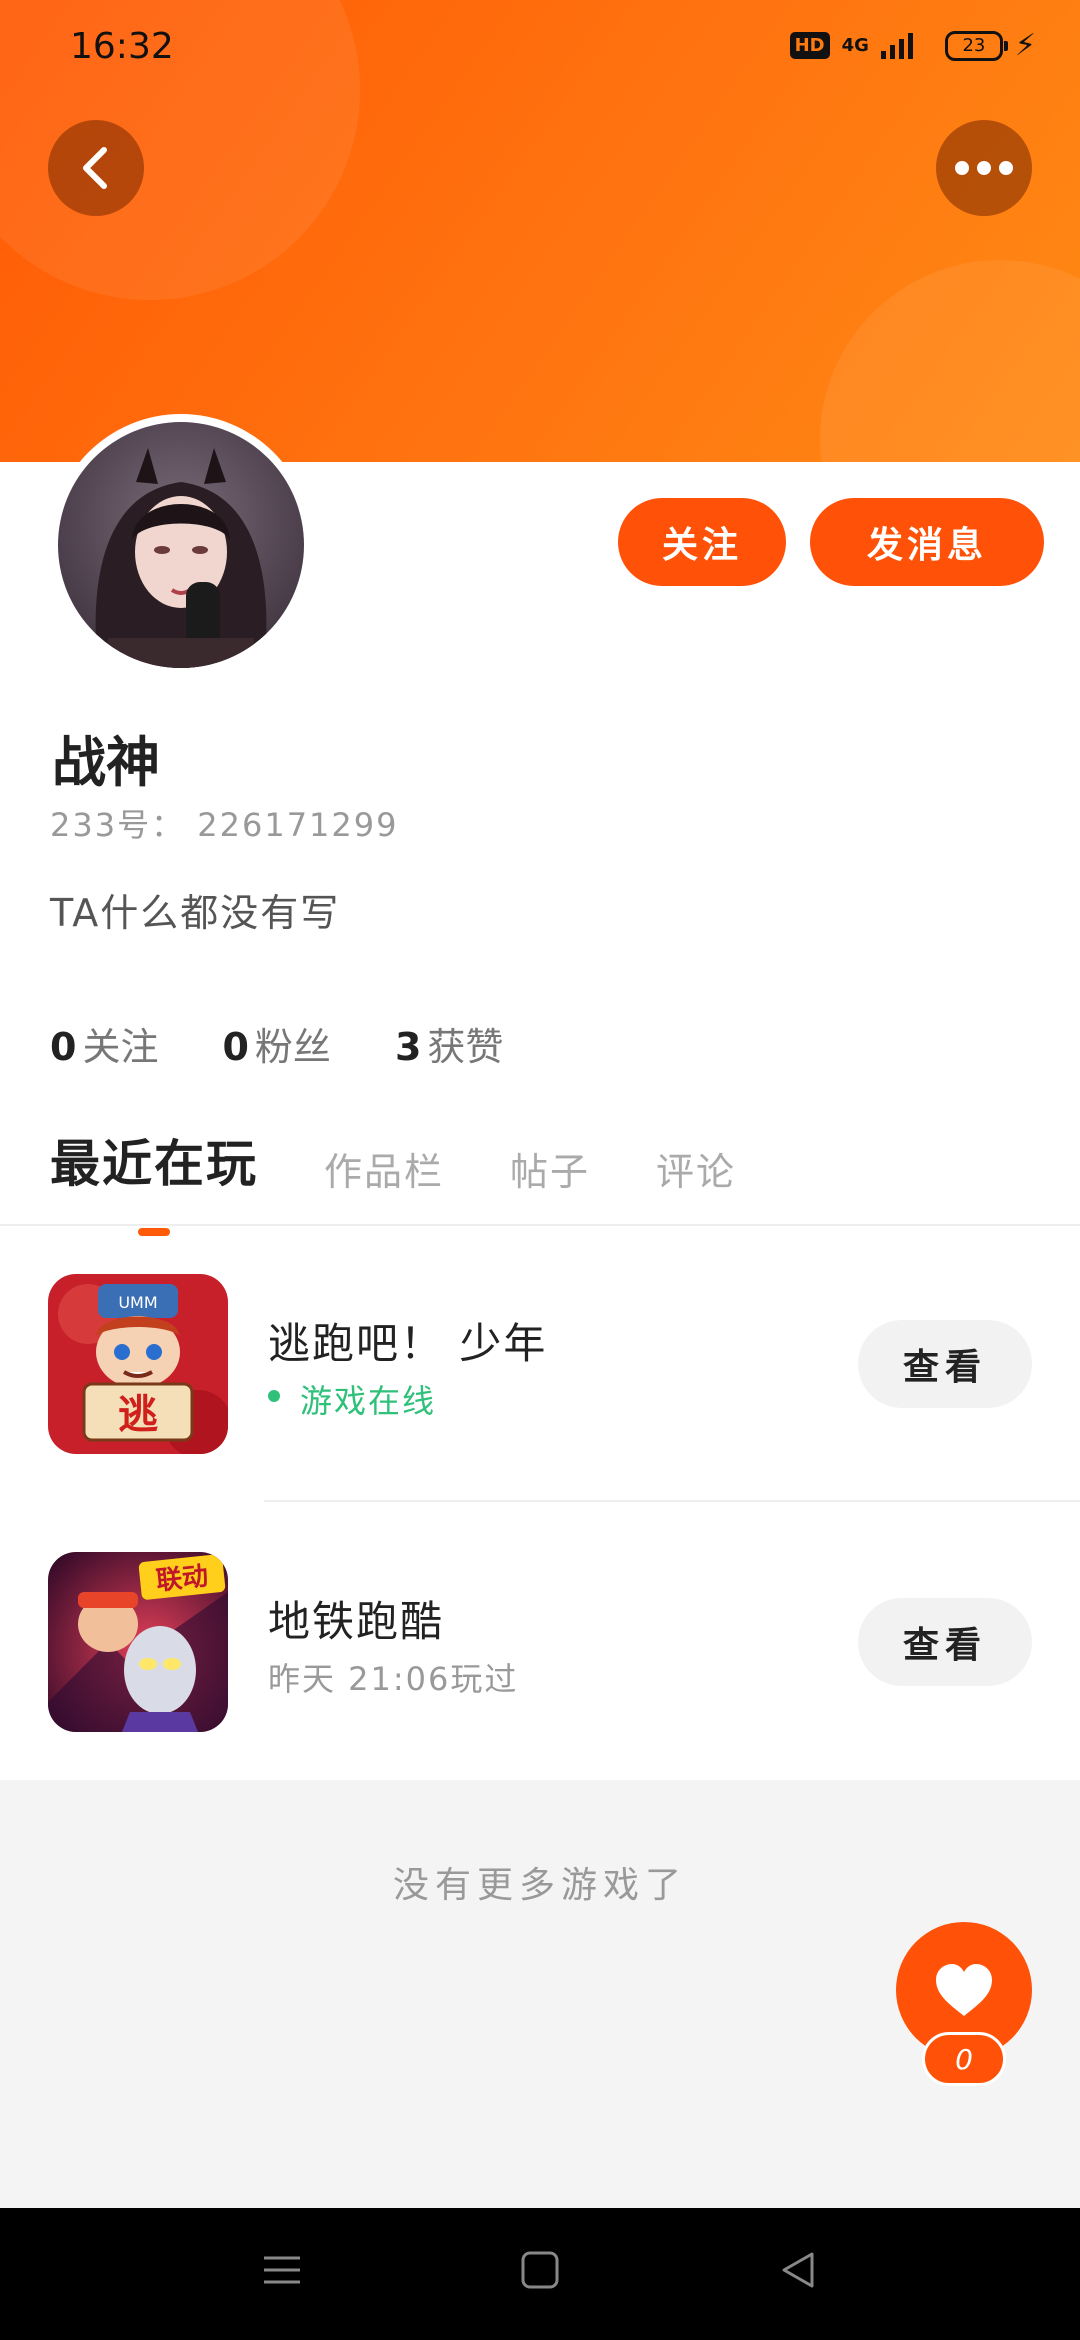  I want to click on chevron-left-icon, so click(95, 168).